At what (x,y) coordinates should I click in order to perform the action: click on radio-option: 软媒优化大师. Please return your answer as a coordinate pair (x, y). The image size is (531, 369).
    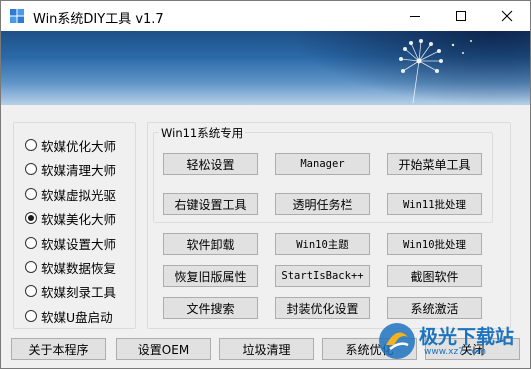
    Looking at the image, I should click on (70, 145).